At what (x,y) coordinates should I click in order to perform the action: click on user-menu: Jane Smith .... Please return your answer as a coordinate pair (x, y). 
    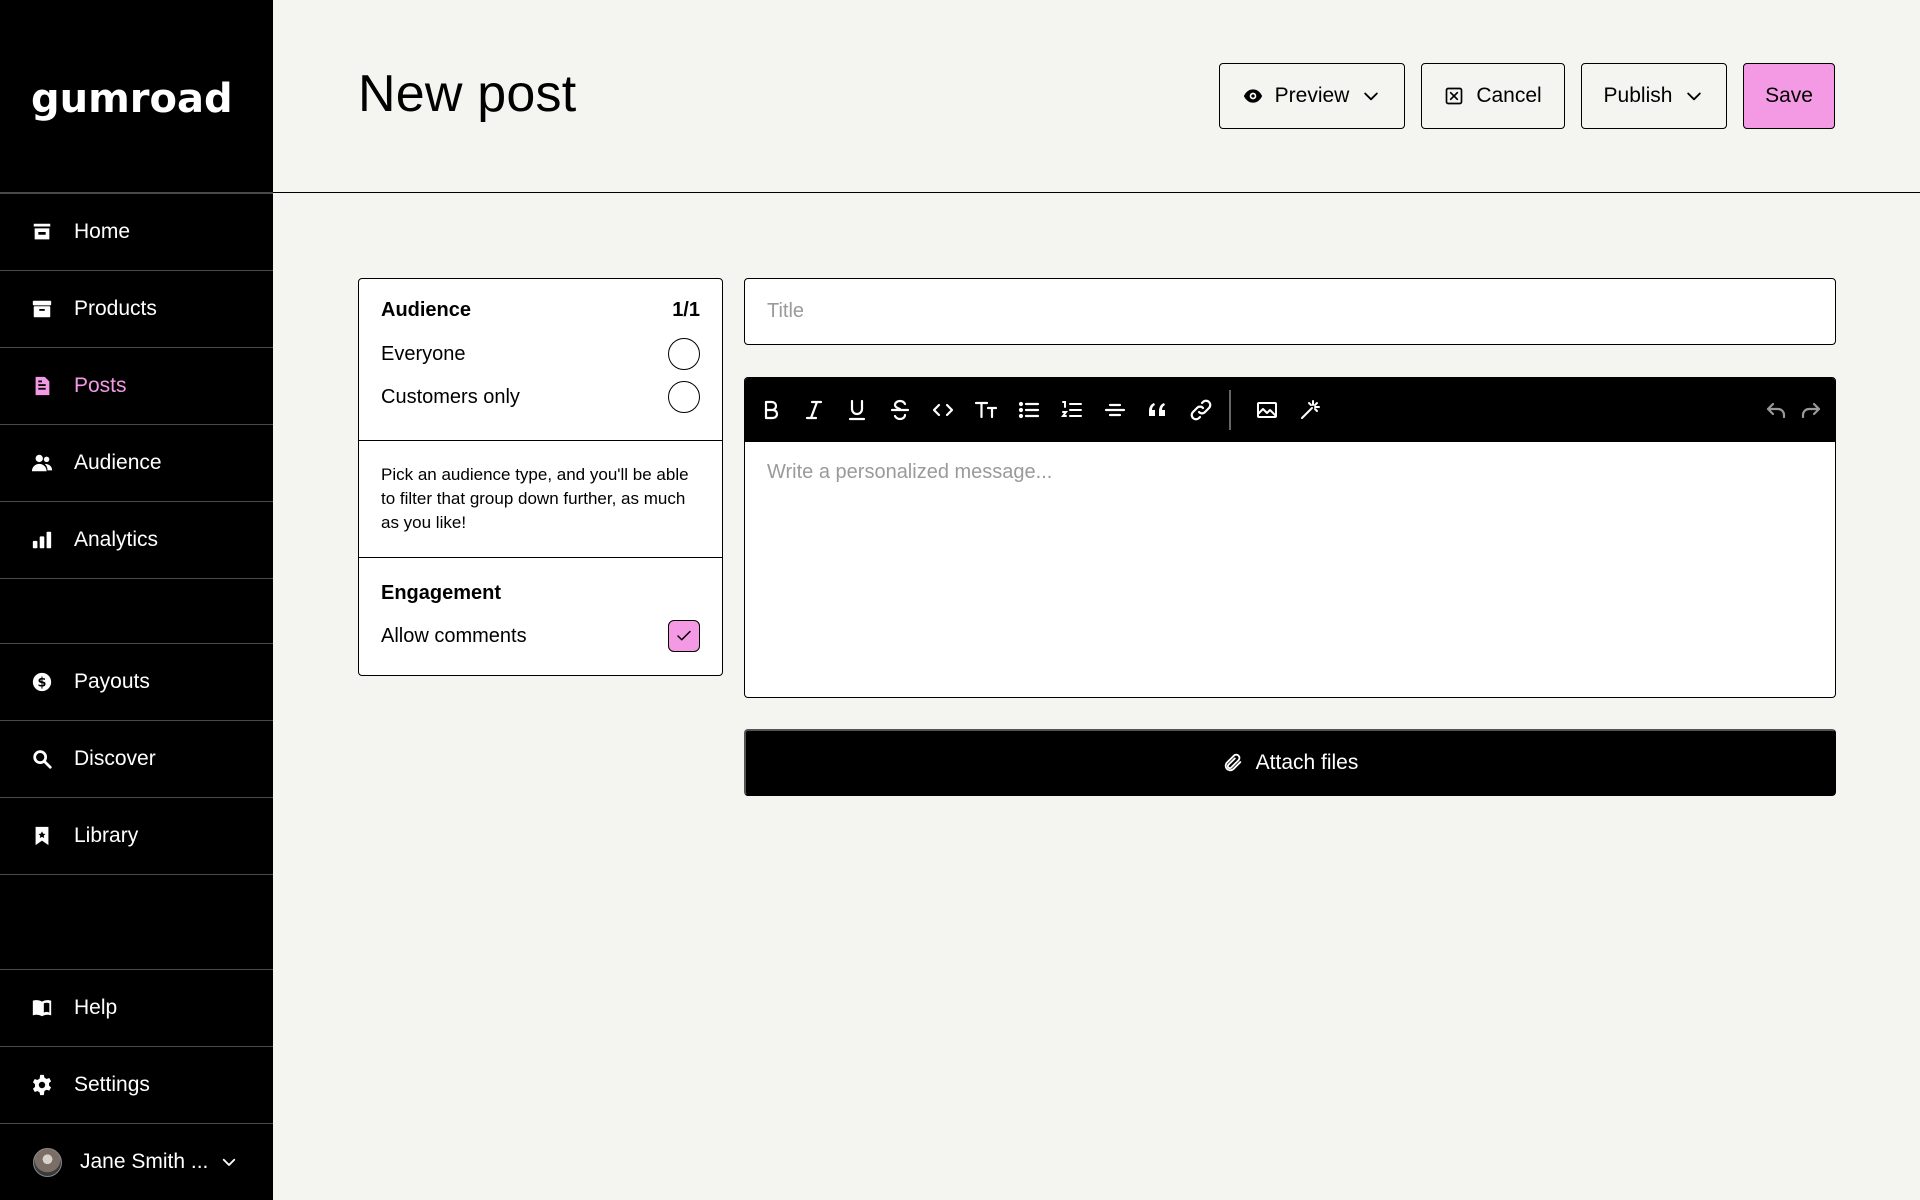
    Looking at the image, I should click on (136, 1161).